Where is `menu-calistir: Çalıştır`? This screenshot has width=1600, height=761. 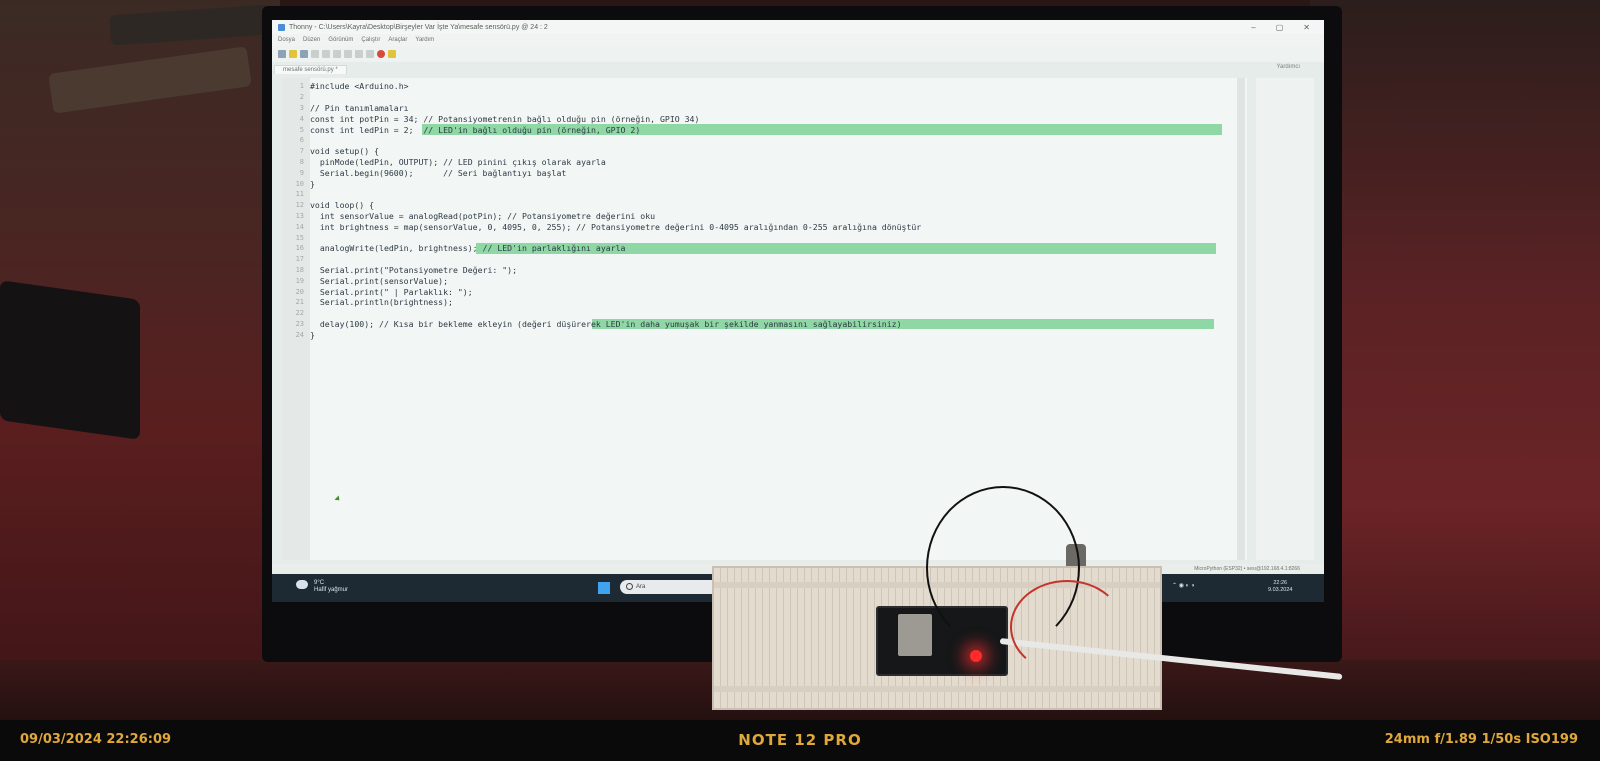 menu-calistir: Çalıştır is located at coordinates (370, 40).